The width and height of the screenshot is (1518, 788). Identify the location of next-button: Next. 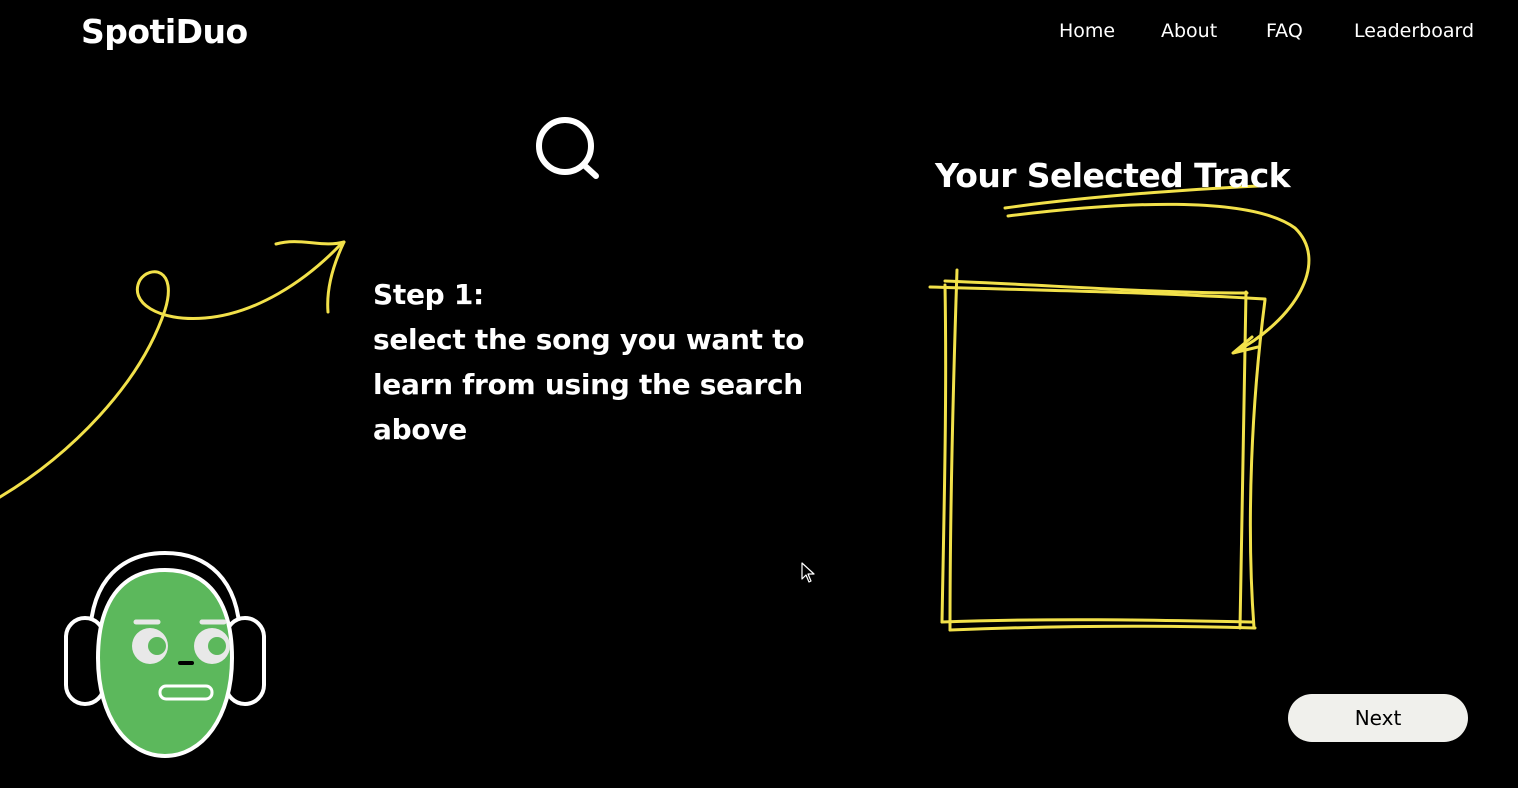
(1378, 718).